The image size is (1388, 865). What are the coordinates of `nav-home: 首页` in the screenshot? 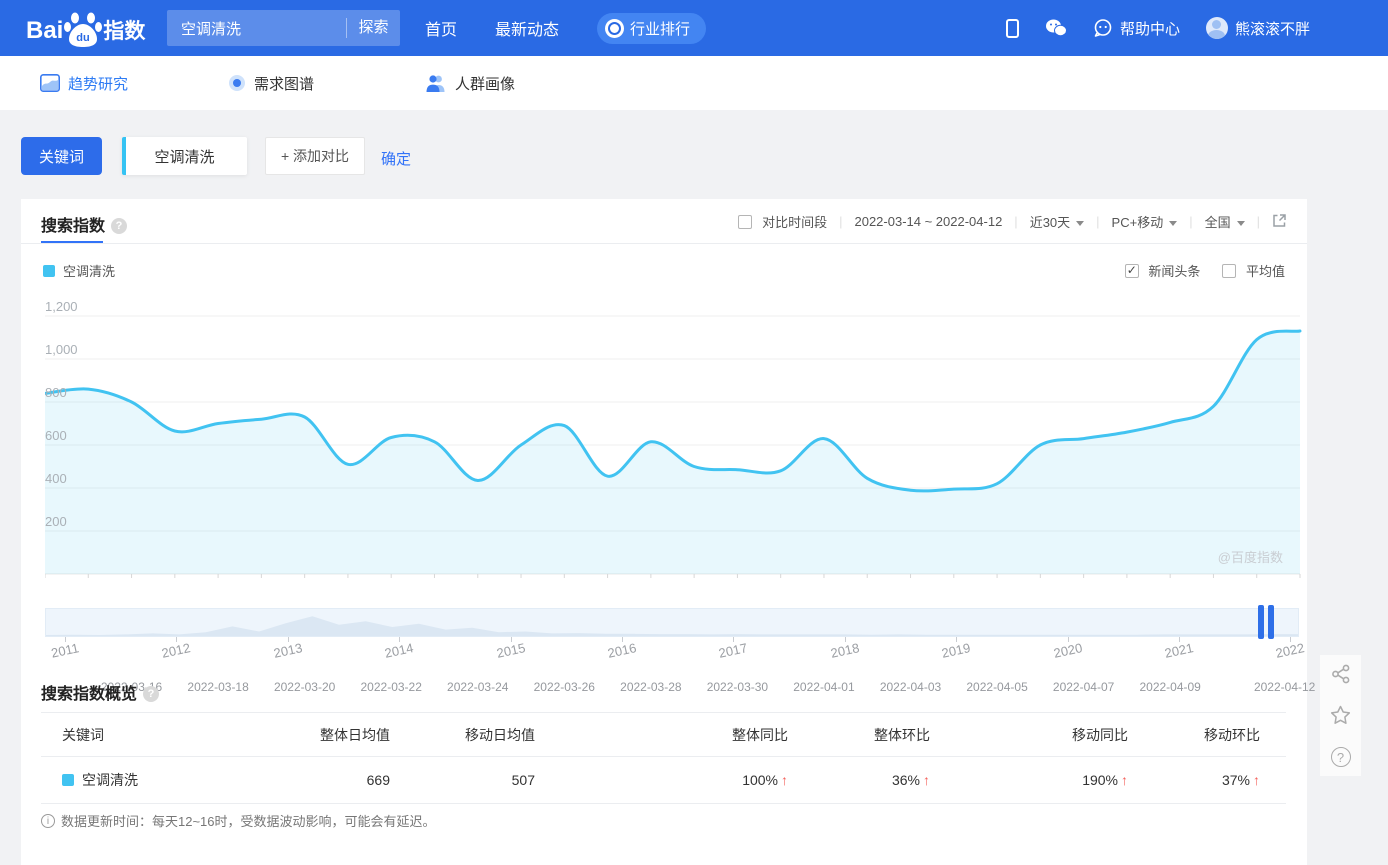 It's located at (441, 28).